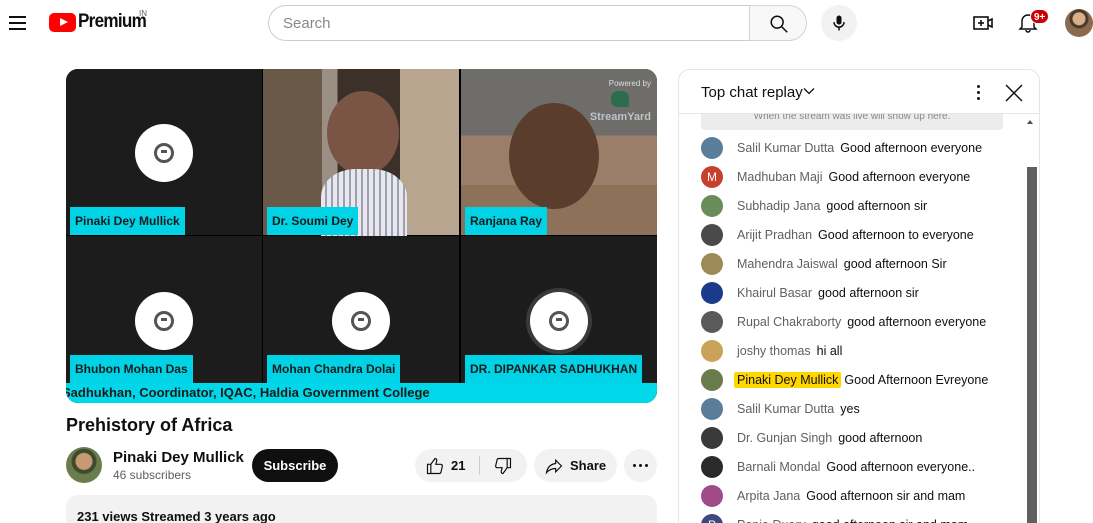 The width and height of the screenshot is (1093, 523). I want to click on channel-name: Pinaki Dey Mullick, so click(178, 457).